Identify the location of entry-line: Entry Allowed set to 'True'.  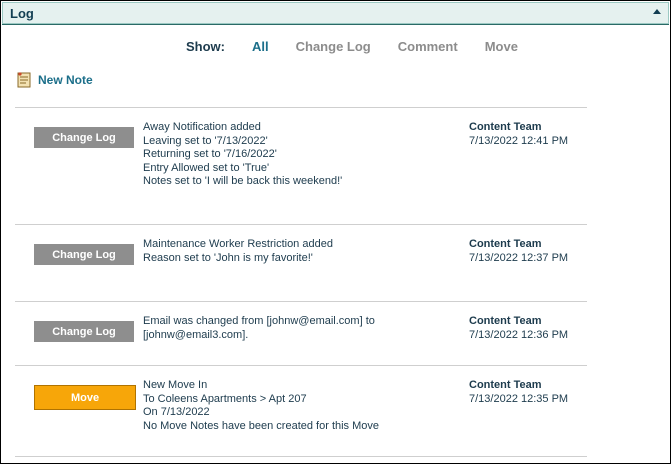
(206, 167).